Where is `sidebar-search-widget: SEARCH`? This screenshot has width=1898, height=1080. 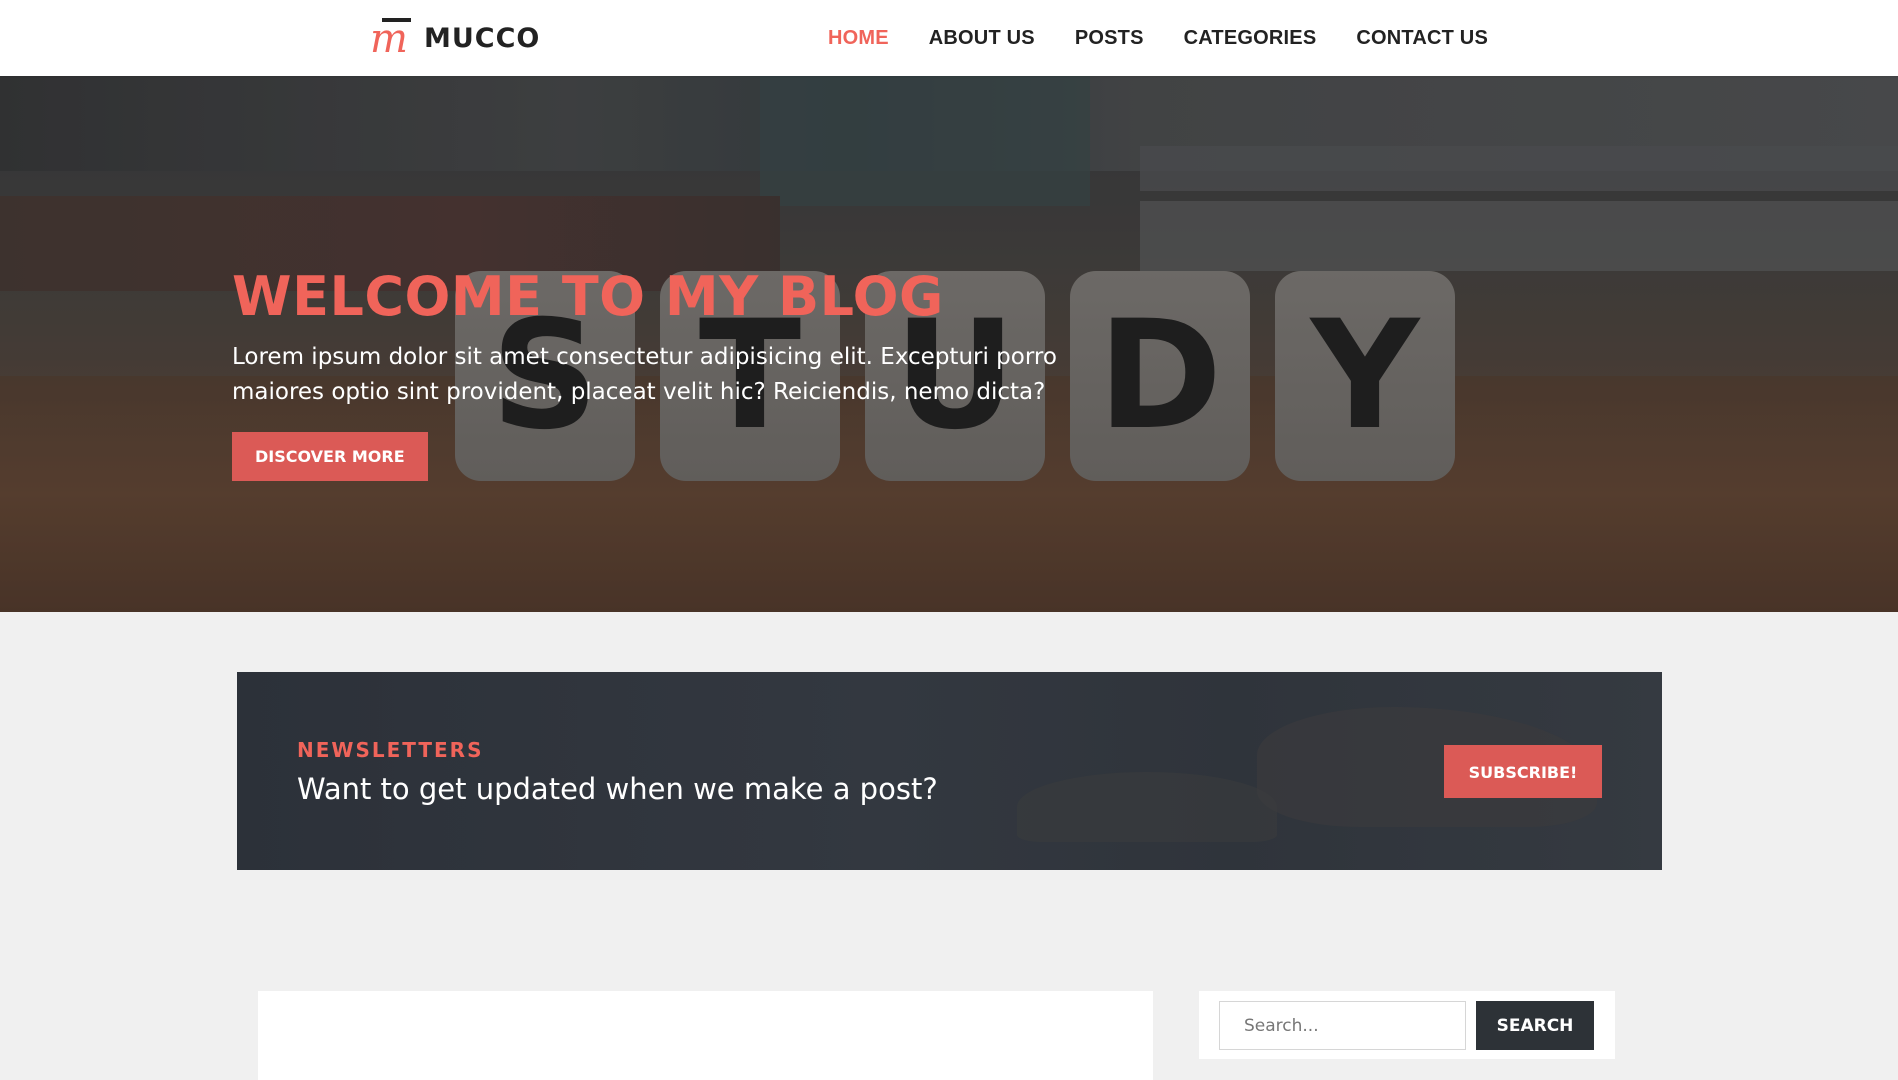 sidebar-search-widget: SEARCH is located at coordinates (1407, 1025).